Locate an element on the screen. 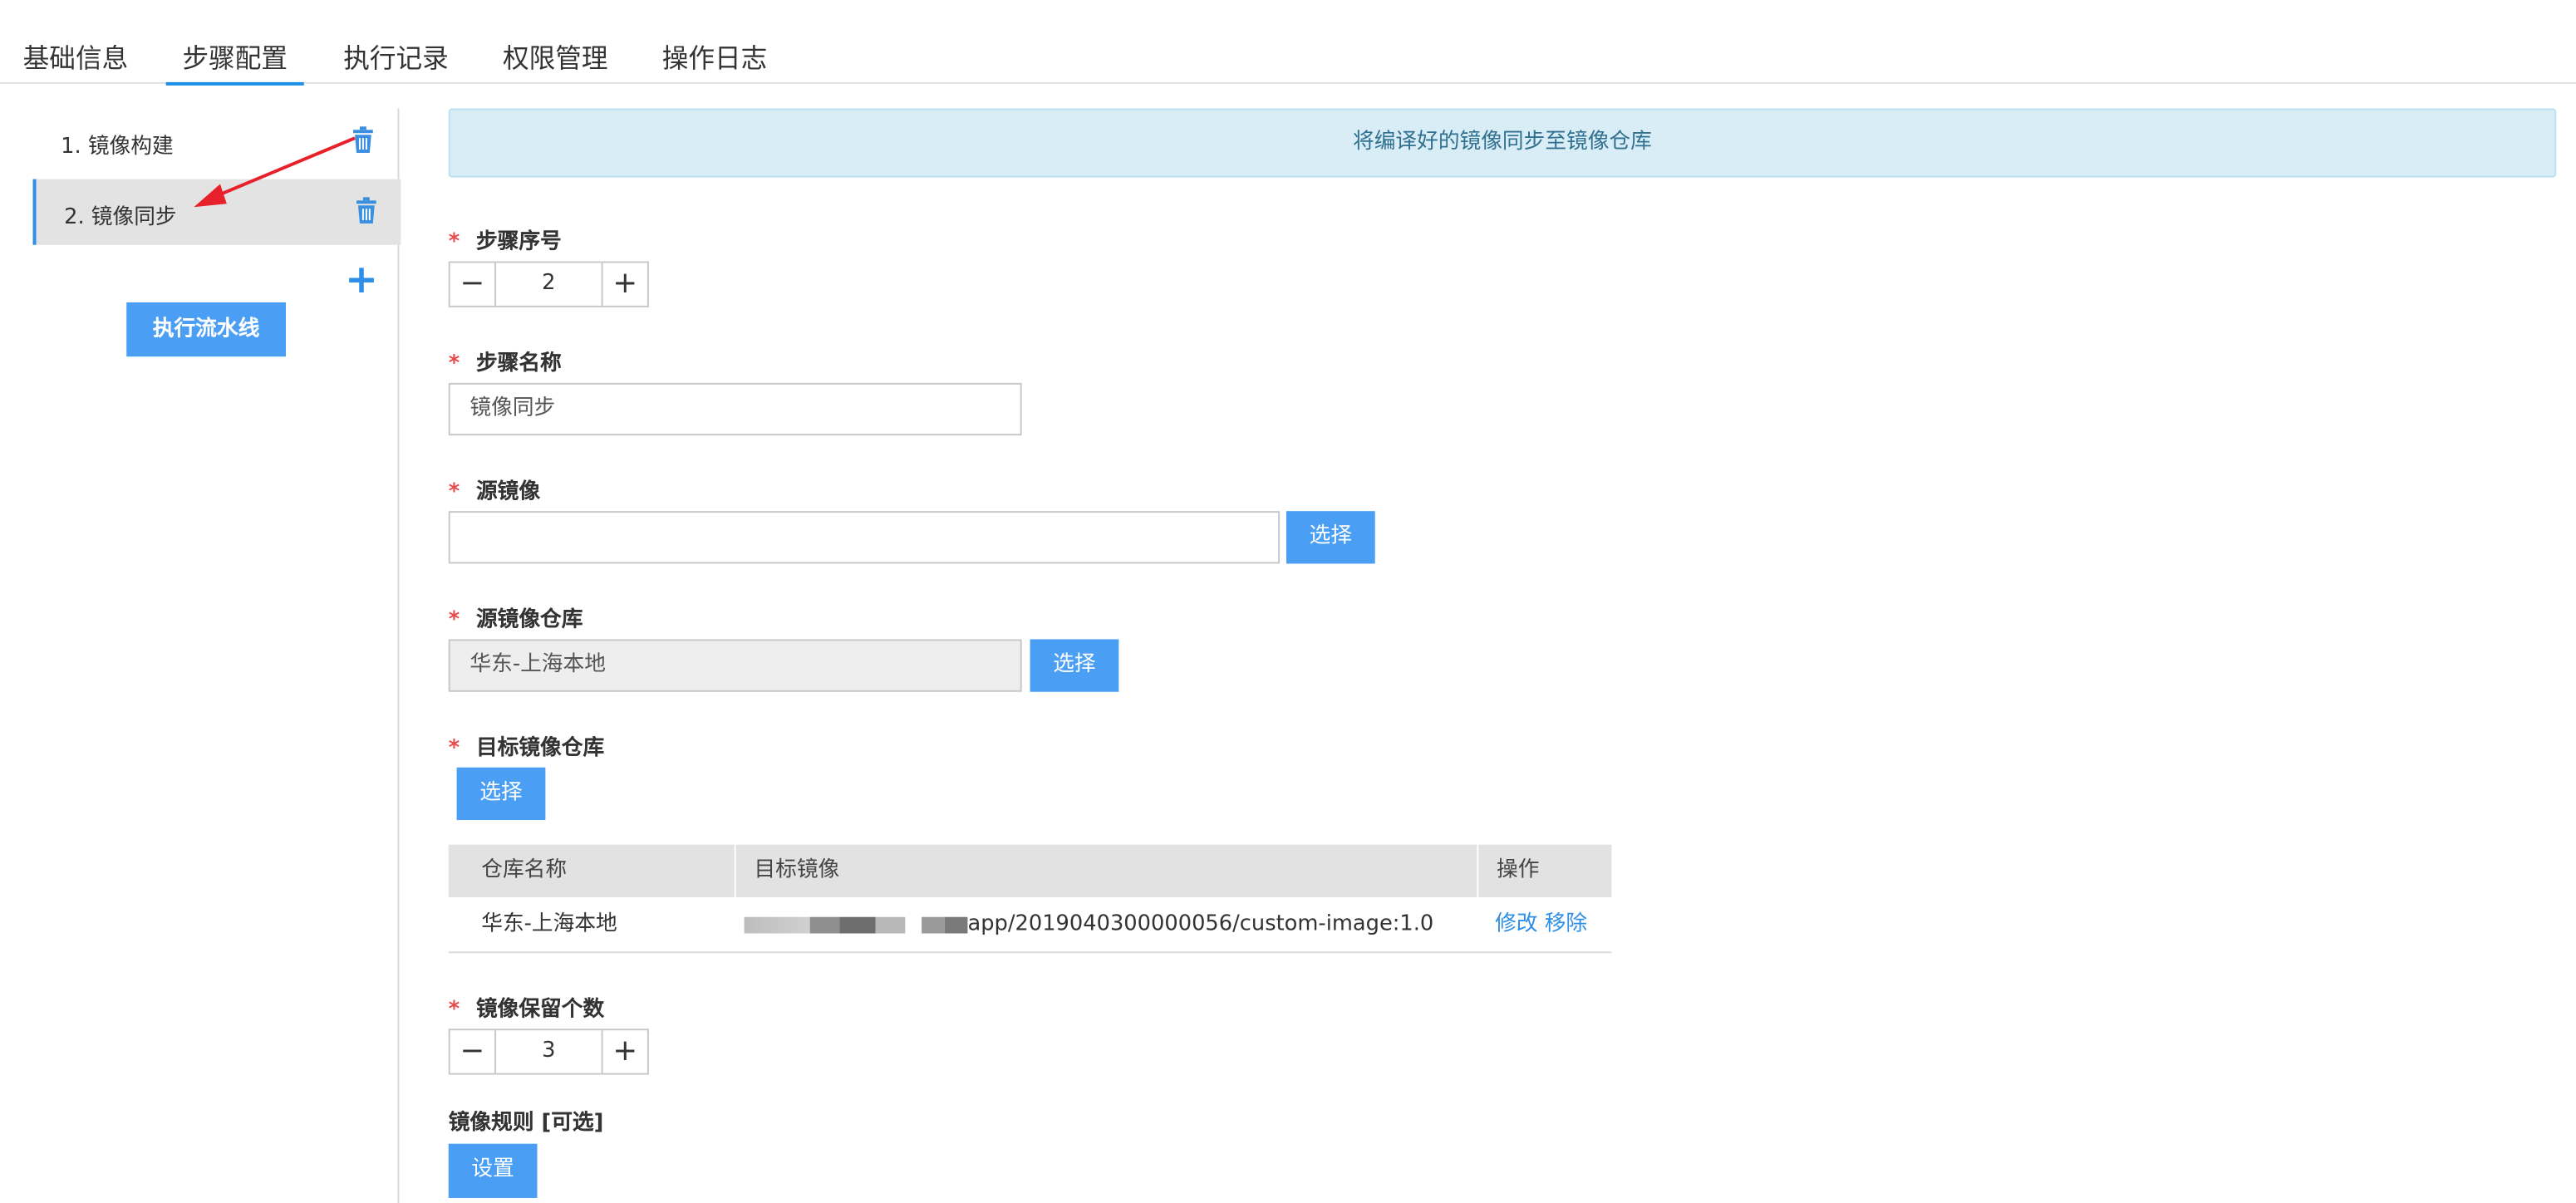 The height and width of the screenshot is (1203, 2576). tab-bar: 基础信息 步骤配置 执行记录 权限管理 操作日志 is located at coordinates (1288, 43).